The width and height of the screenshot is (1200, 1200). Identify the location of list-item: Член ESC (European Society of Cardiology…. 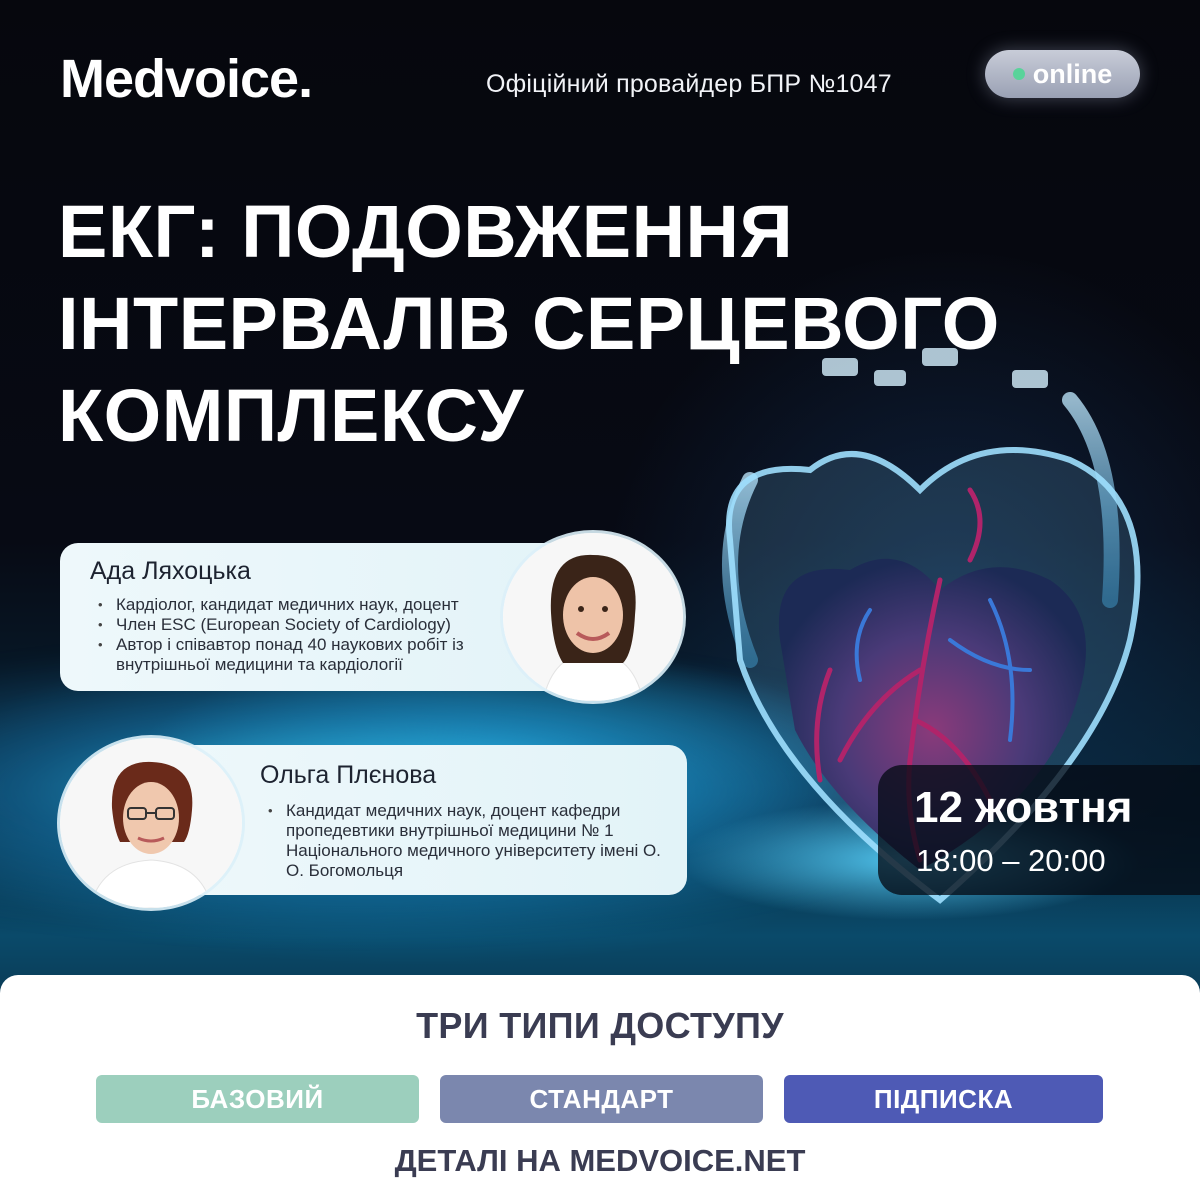
(308, 625).